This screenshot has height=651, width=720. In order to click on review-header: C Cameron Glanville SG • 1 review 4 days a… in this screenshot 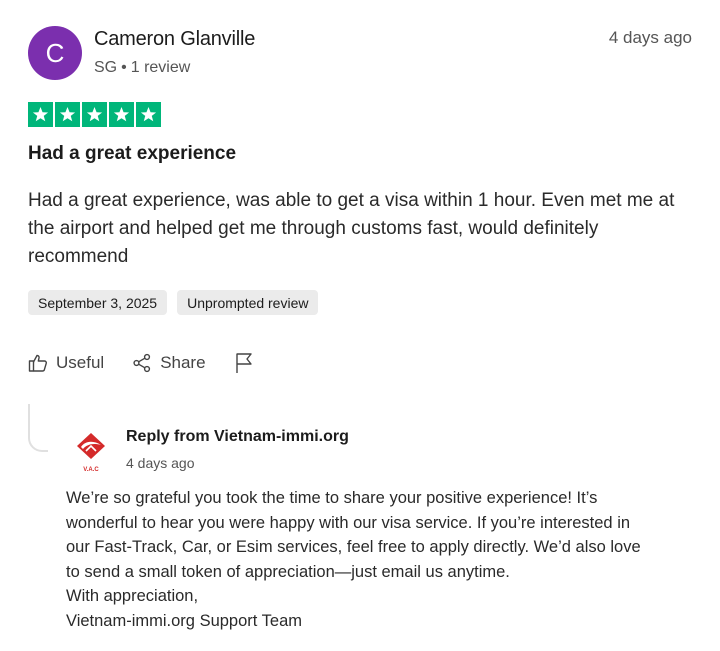, I will do `click(360, 54)`.